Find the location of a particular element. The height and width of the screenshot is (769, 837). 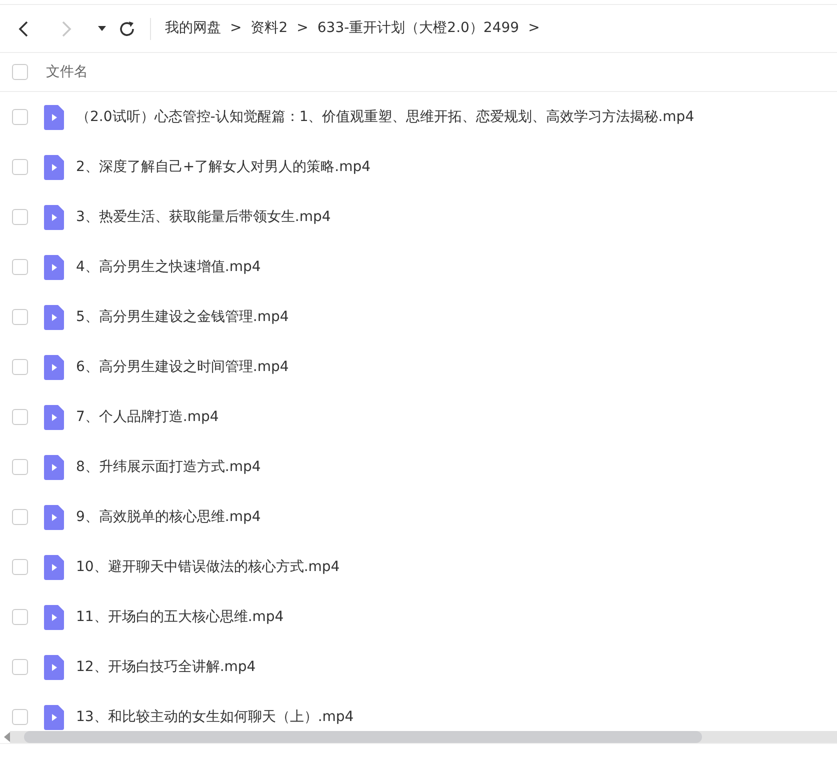

file-name: 3、热爱生活、获取能量后带领女生.mp4 is located at coordinates (203, 217).